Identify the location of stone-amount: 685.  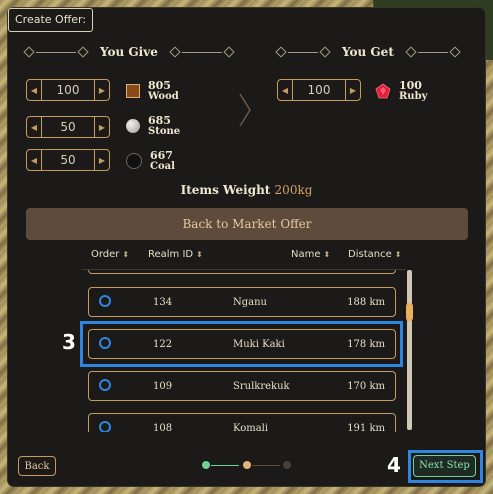
(159, 120).